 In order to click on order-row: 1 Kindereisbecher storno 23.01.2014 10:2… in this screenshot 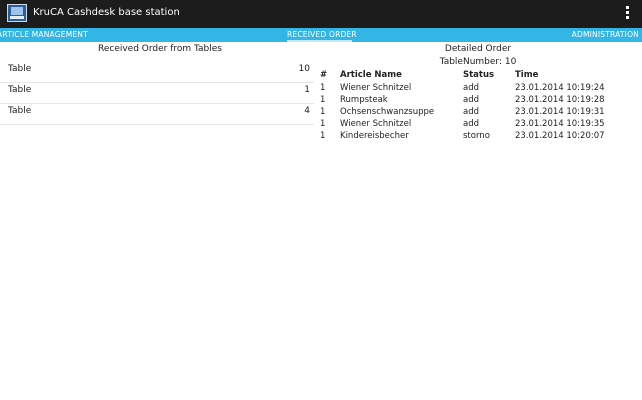, I will do `click(321, 137)`.